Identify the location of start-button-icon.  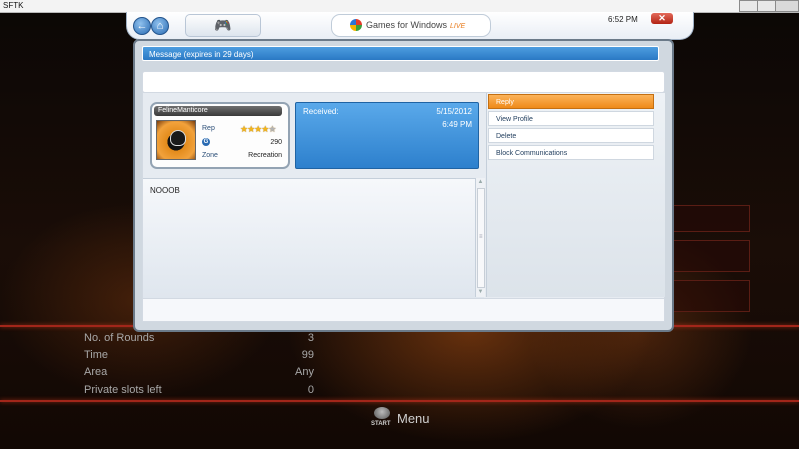
(382, 413).